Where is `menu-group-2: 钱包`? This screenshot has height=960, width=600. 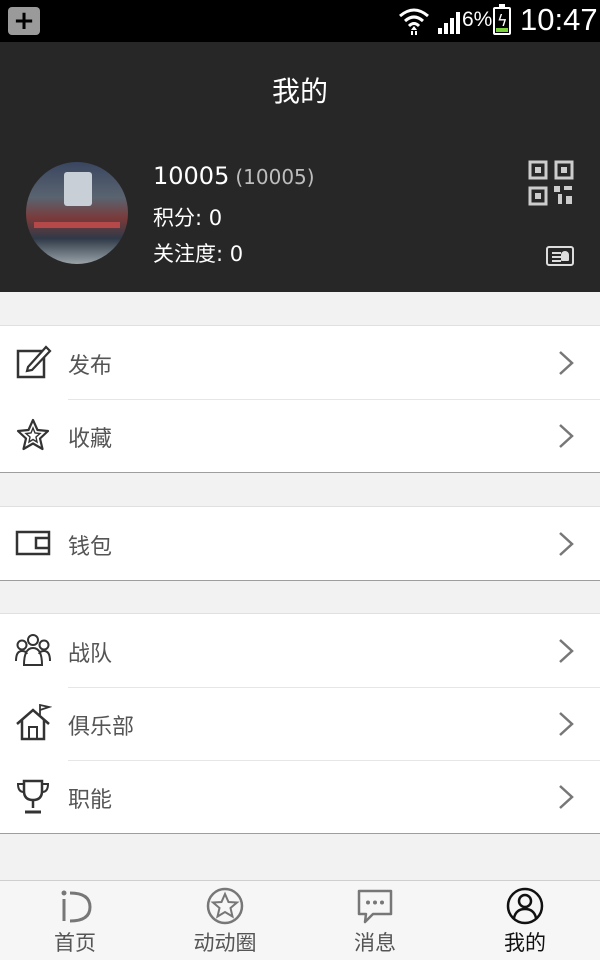 menu-group-2: 钱包 is located at coordinates (300, 543).